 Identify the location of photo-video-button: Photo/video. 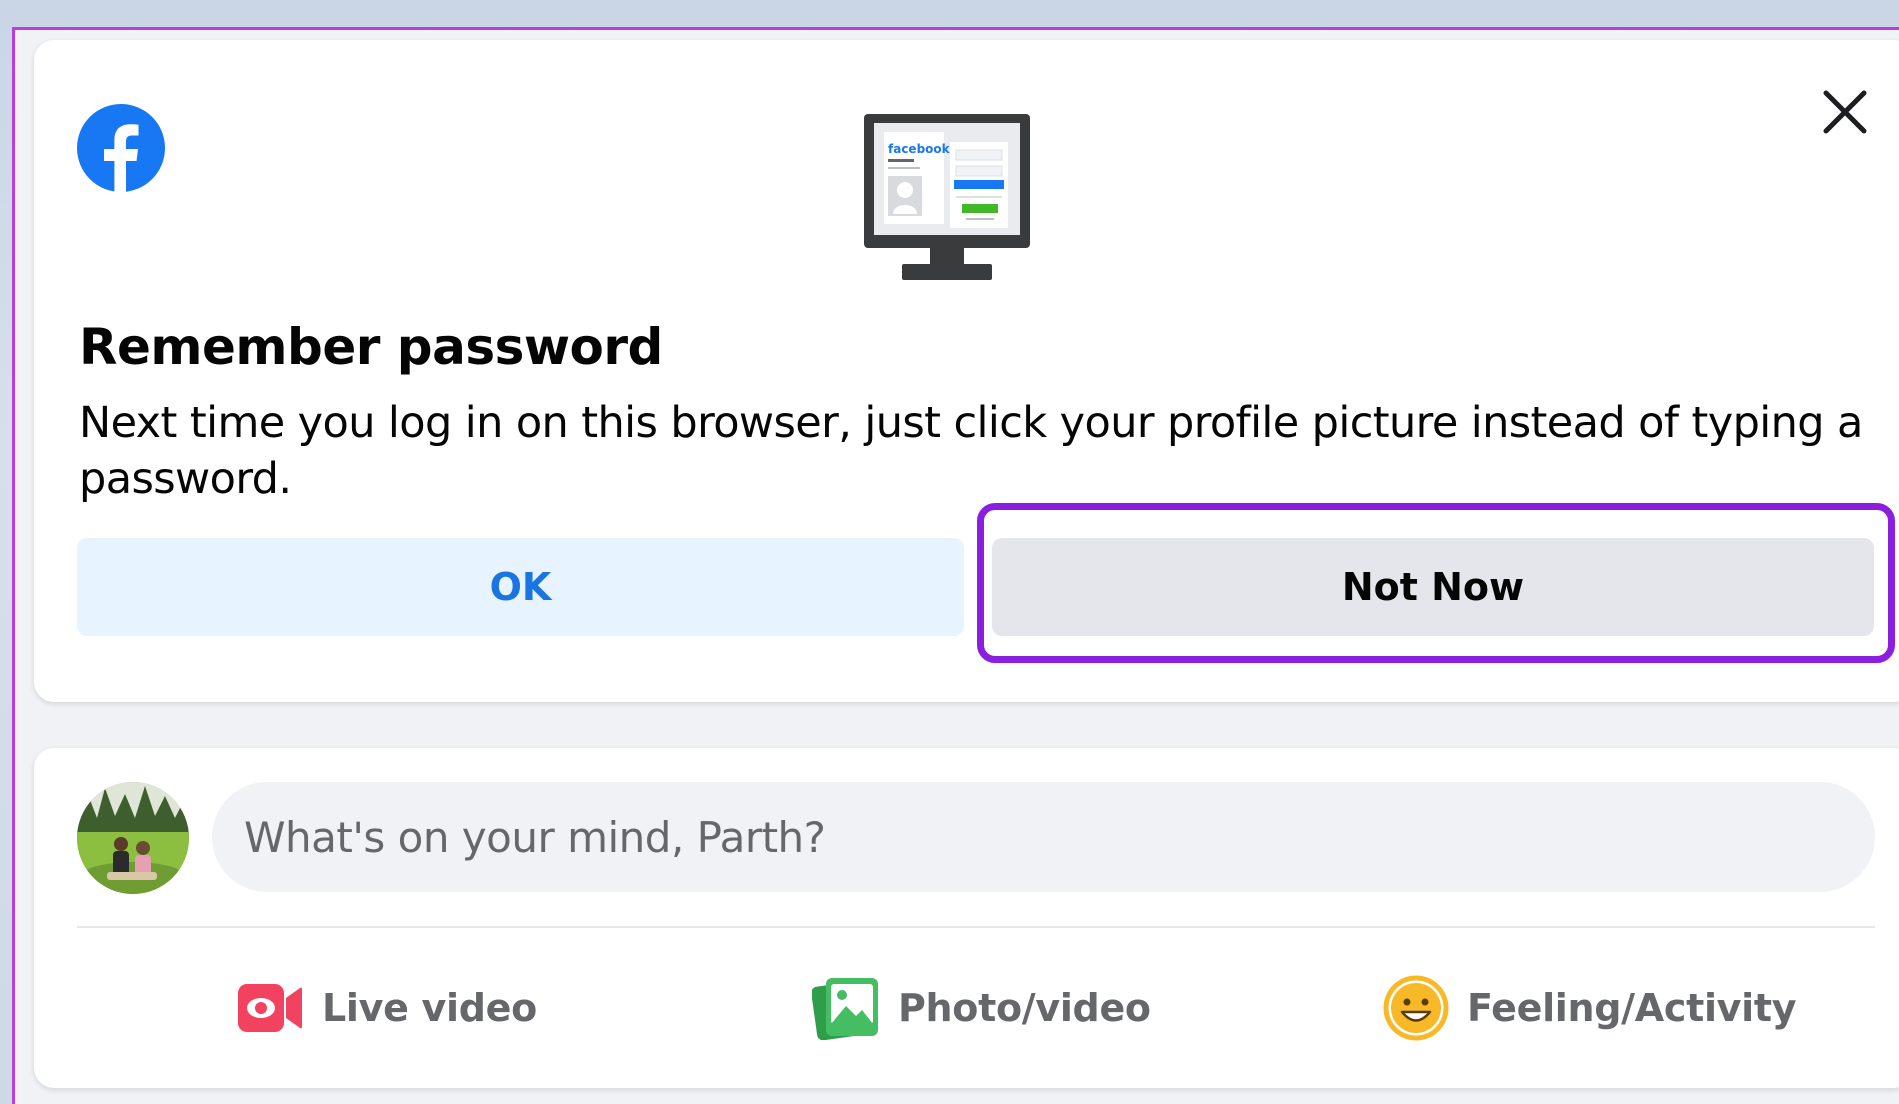
(981, 1008).